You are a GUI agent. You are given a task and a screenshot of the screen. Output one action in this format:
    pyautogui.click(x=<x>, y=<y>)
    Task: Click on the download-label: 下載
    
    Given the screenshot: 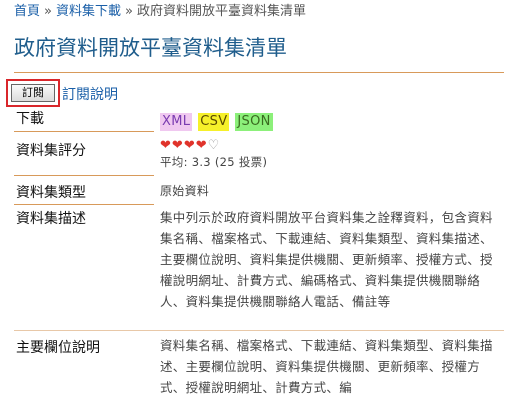 What is the action you would take?
    pyautogui.click(x=30, y=119)
    